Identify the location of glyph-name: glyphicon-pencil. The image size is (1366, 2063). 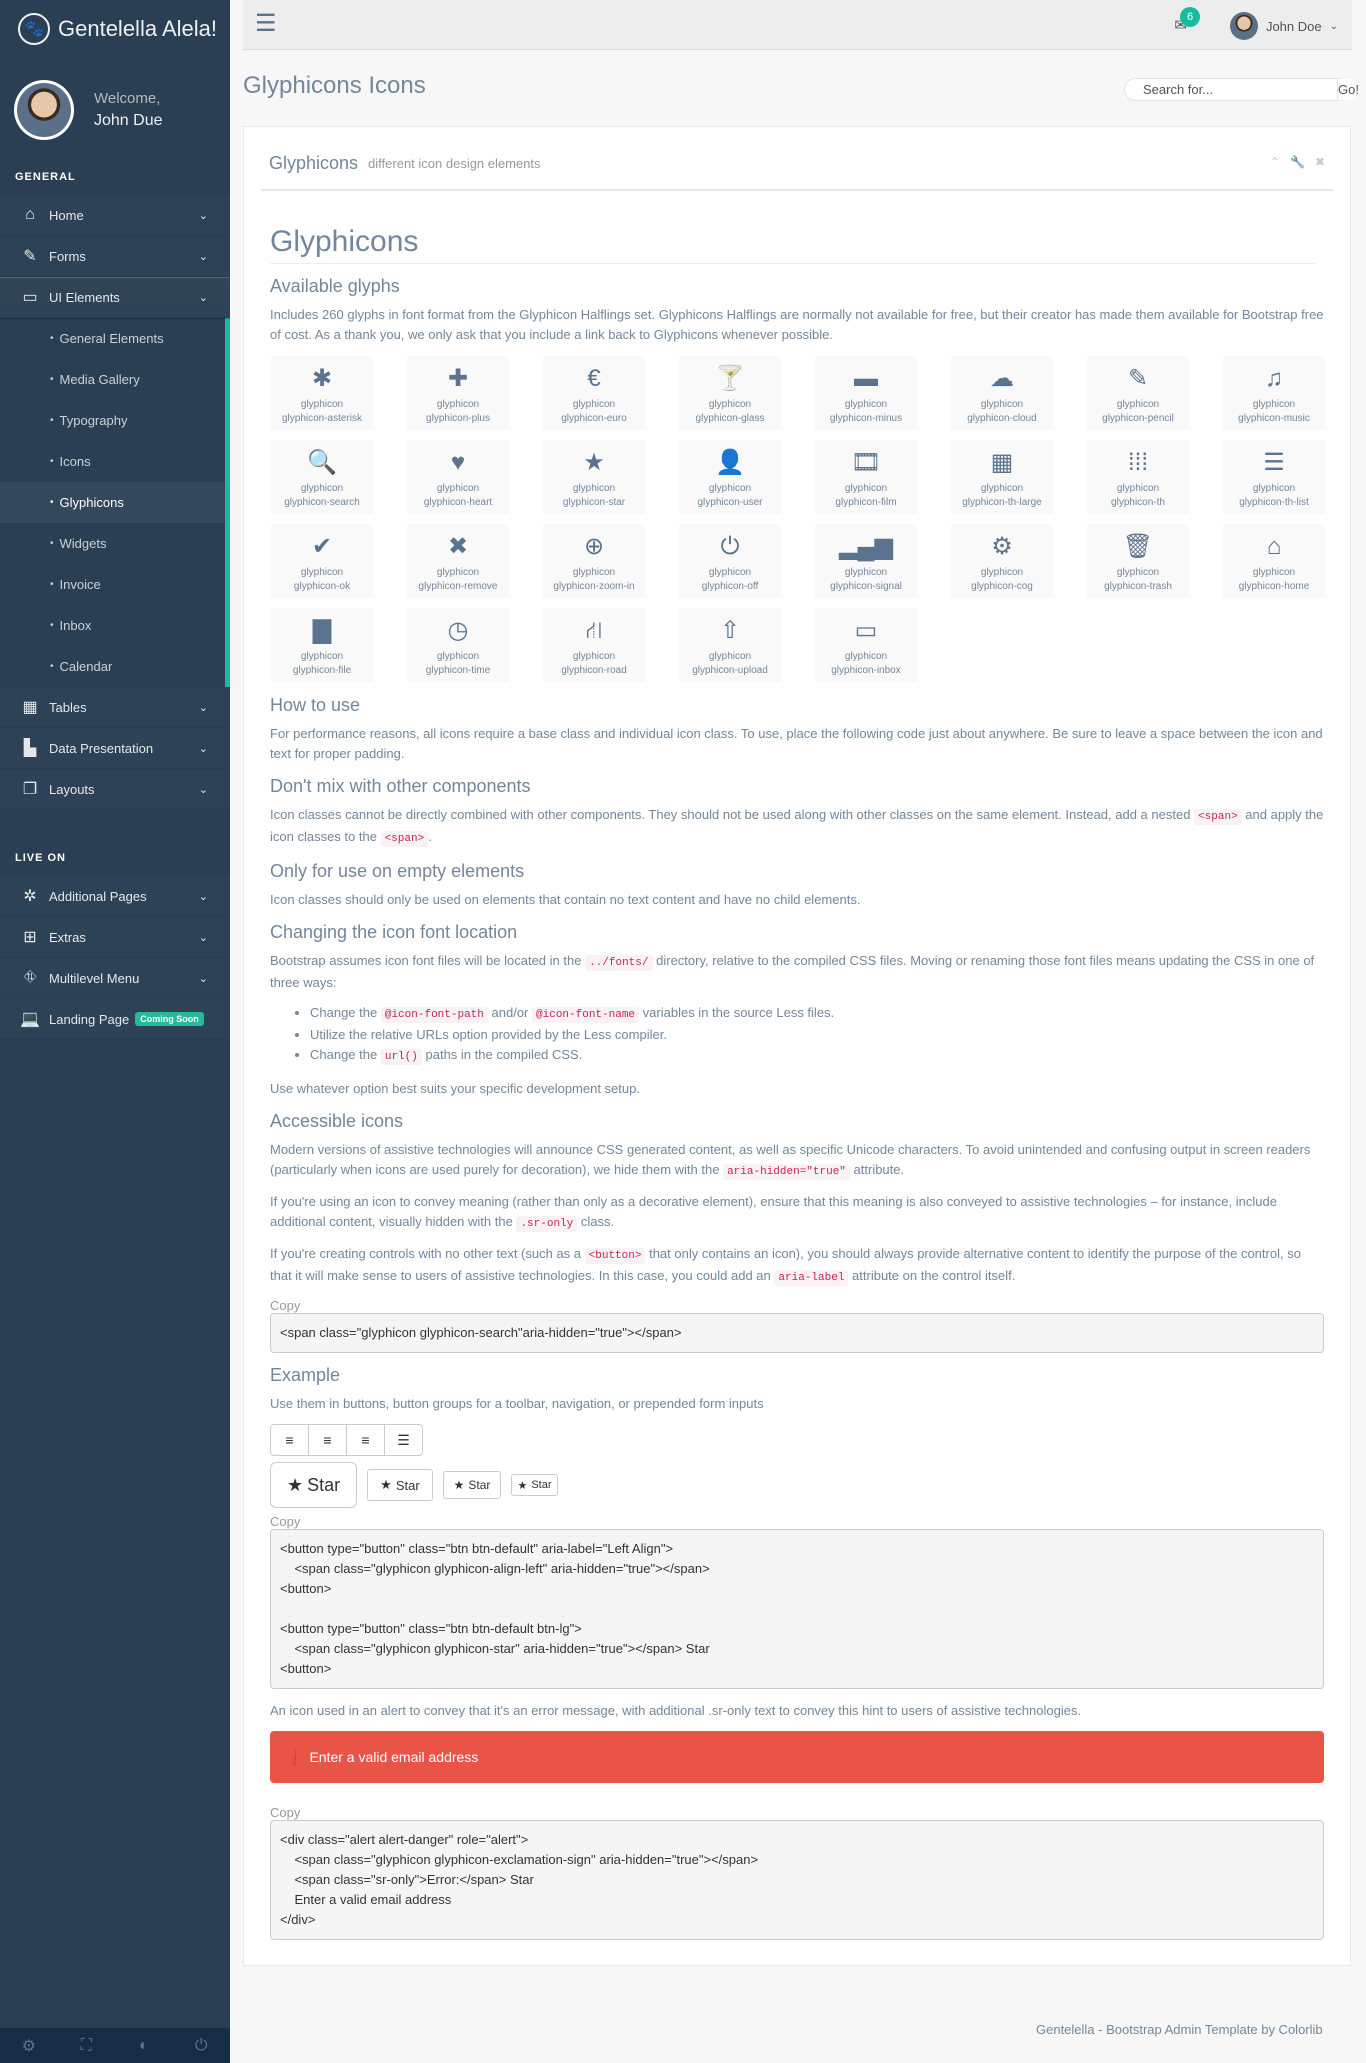
(1138, 418).